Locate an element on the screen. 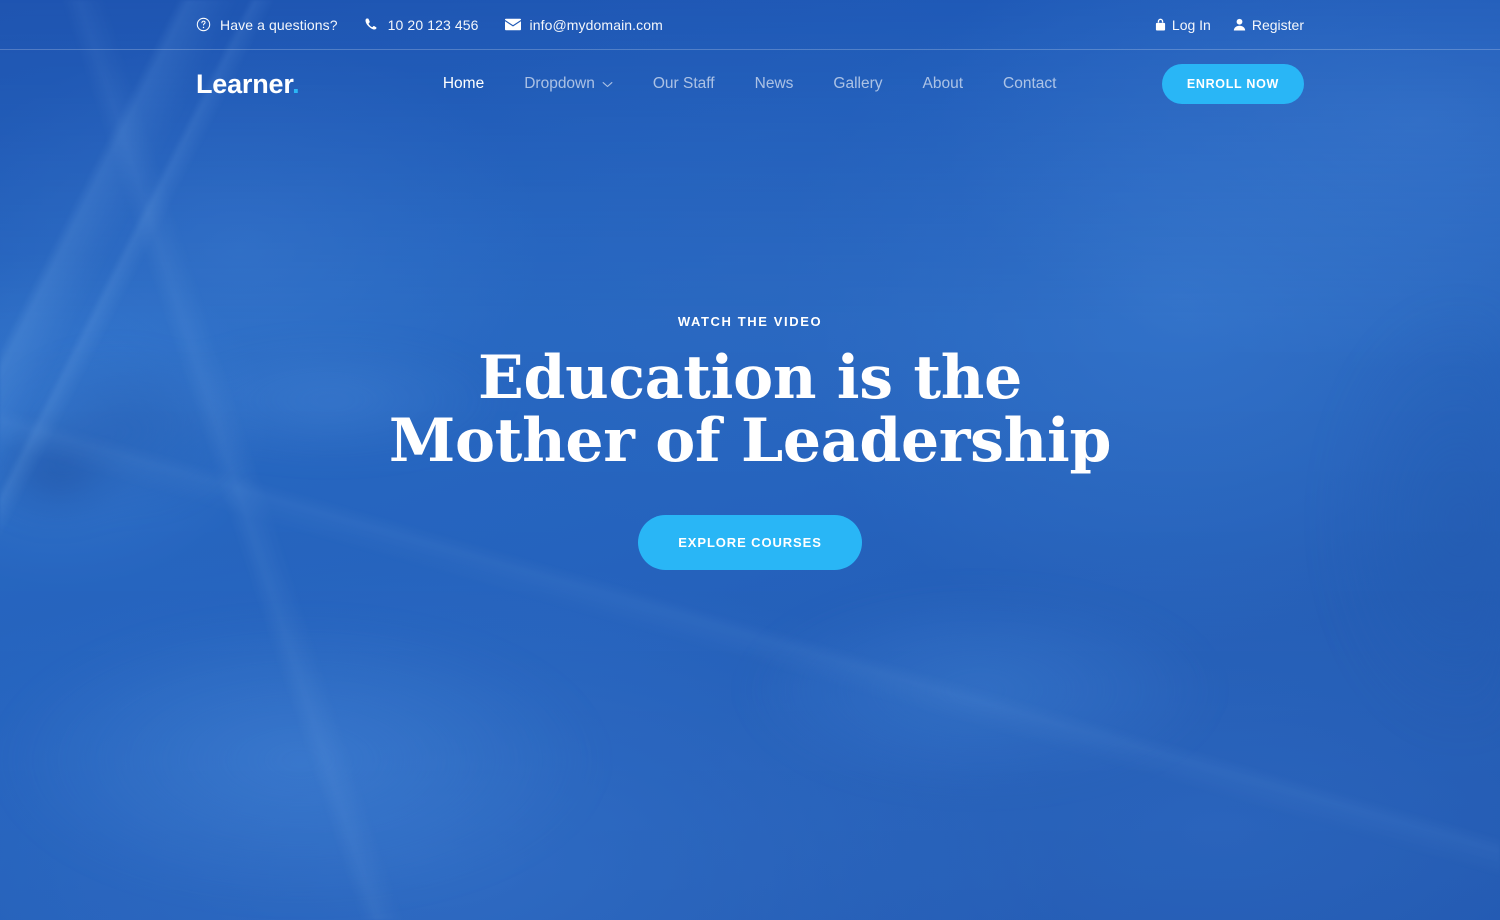 This screenshot has height=920, width=1500. nav-item-dropdown: Dropdown is located at coordinates (568, 84).